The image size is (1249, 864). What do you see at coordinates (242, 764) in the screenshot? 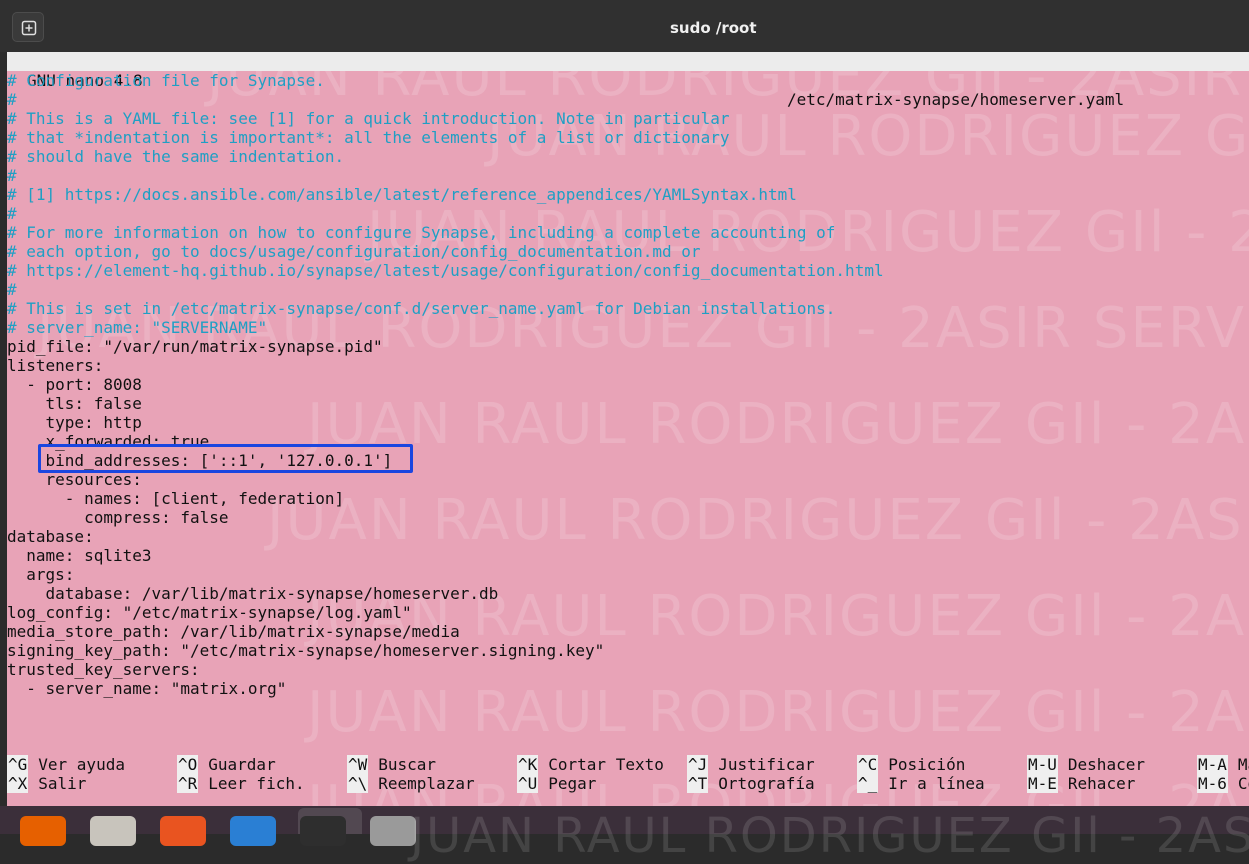
I see `shortcut-label: Guardar` at bounding box center [242, 764].